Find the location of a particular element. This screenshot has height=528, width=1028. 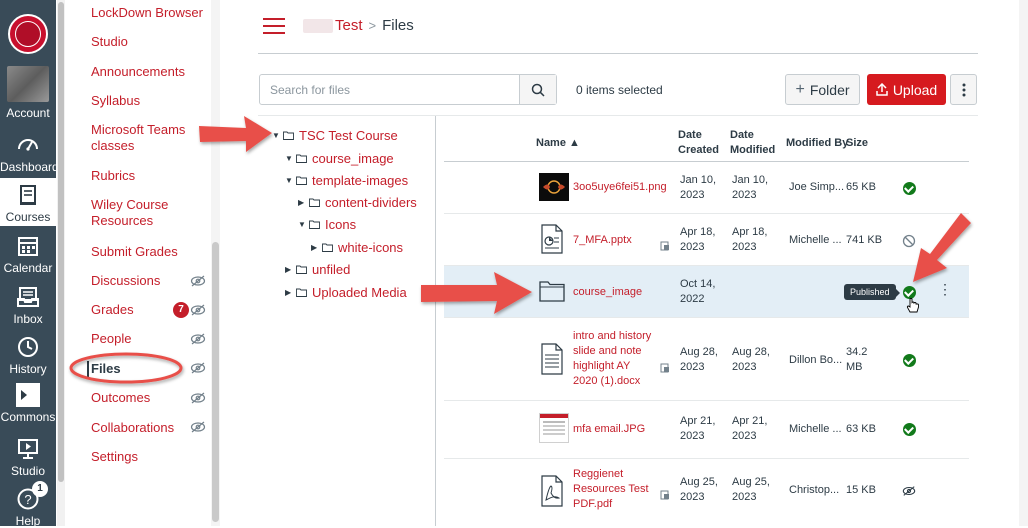

search-button is located at coordinates (537, 89).